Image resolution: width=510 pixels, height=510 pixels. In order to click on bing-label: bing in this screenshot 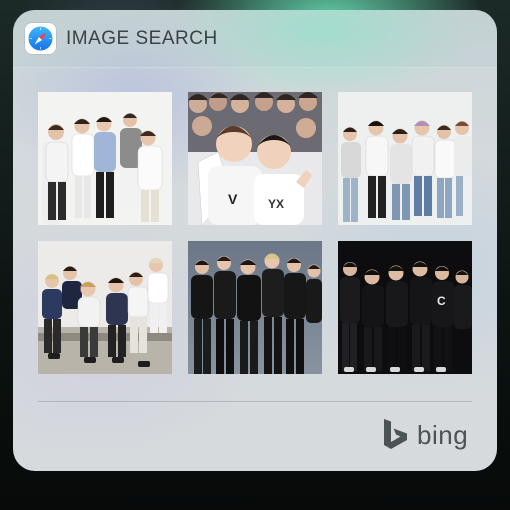, I will do `click(443, 435)`.